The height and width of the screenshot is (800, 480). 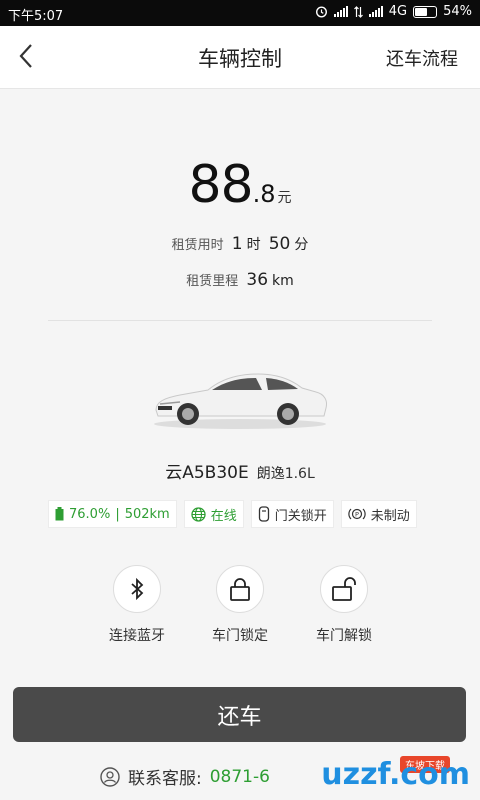 What do you see at coordinates (457, 11) in the screenshot?
I see `battery-percent: 54%` at bounding box center [457, 11].